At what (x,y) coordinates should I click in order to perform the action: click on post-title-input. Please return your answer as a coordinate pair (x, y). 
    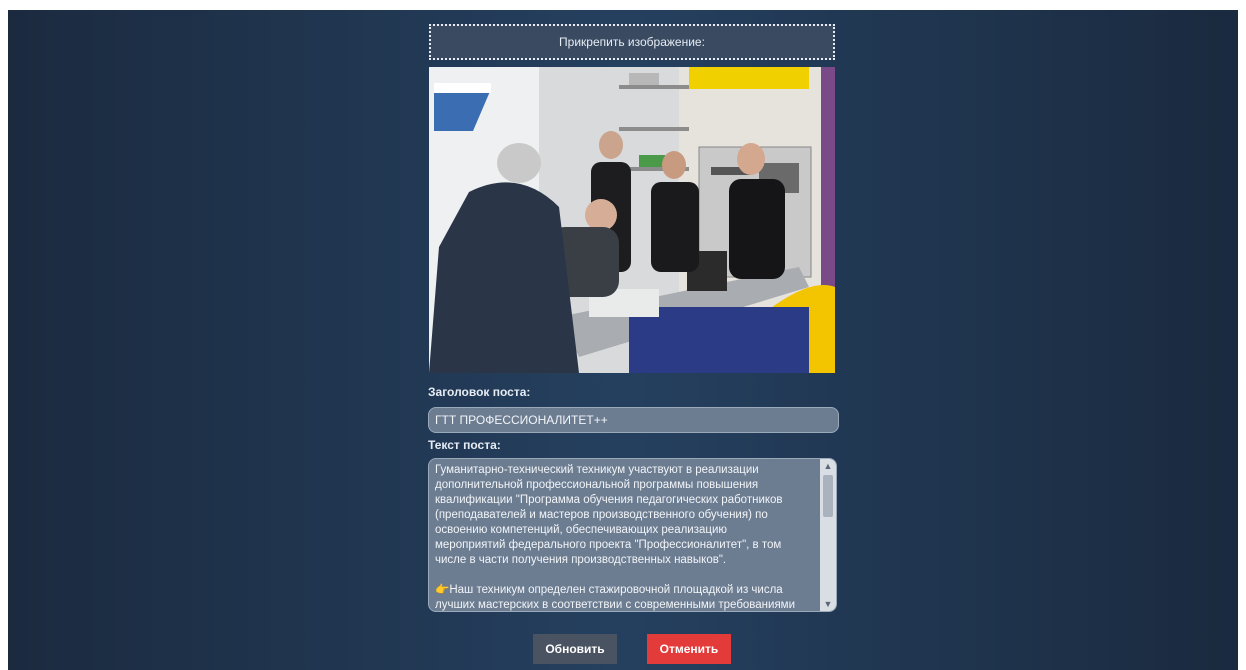
    Looking at the image, I should click on (633, 420).